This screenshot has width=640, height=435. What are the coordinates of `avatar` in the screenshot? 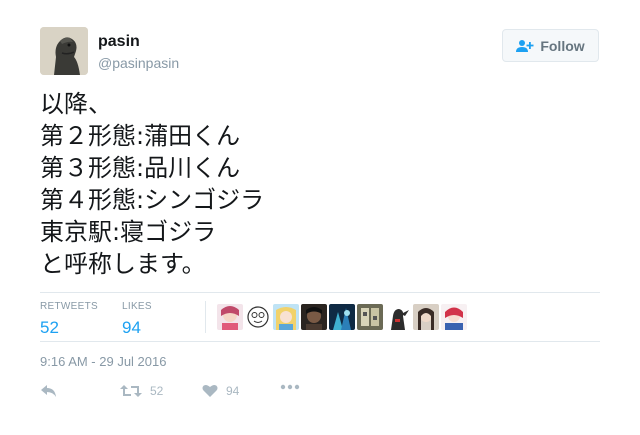 It's located at (64, 51).